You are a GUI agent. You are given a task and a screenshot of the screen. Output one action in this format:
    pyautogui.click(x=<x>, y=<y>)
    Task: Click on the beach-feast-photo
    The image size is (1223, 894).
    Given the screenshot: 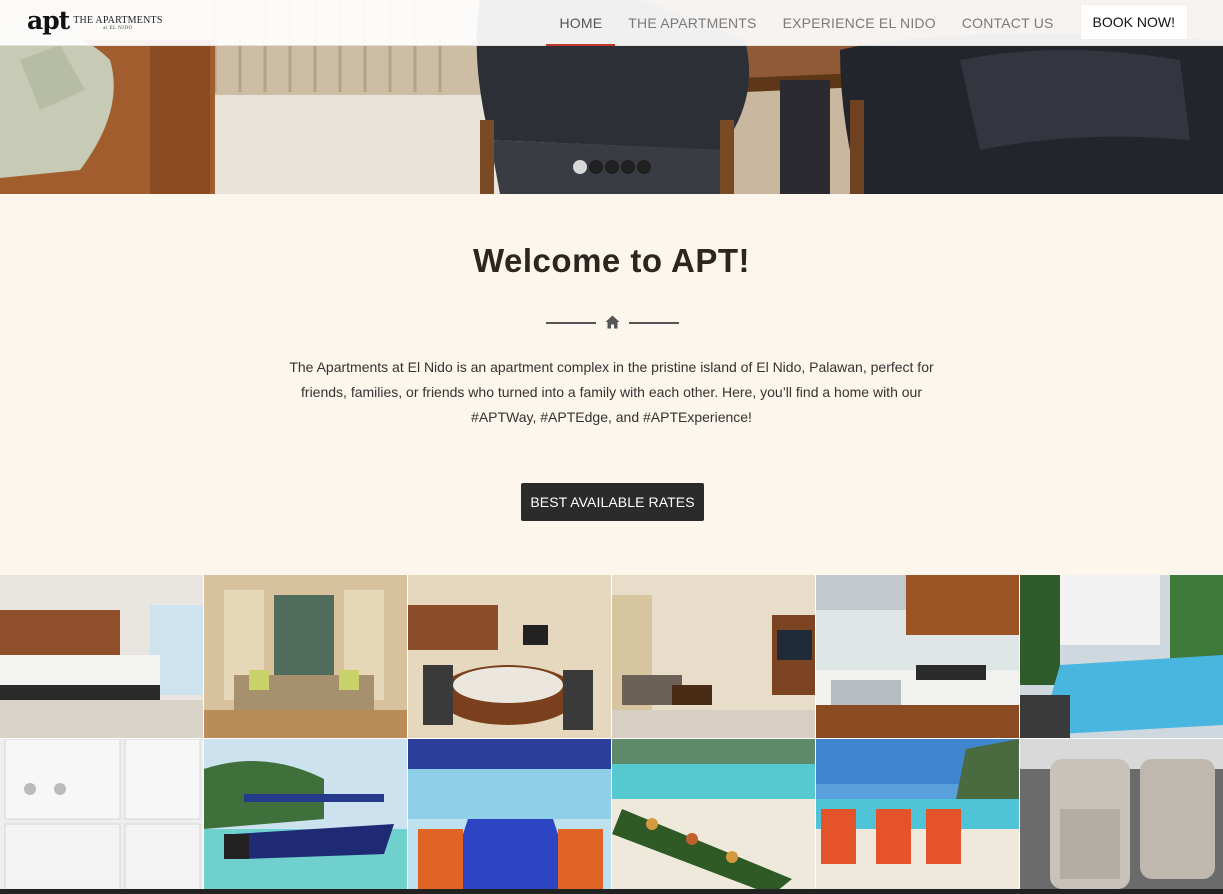 What is the action you would take?
    pyautogui.click(x=713, y=816)
    